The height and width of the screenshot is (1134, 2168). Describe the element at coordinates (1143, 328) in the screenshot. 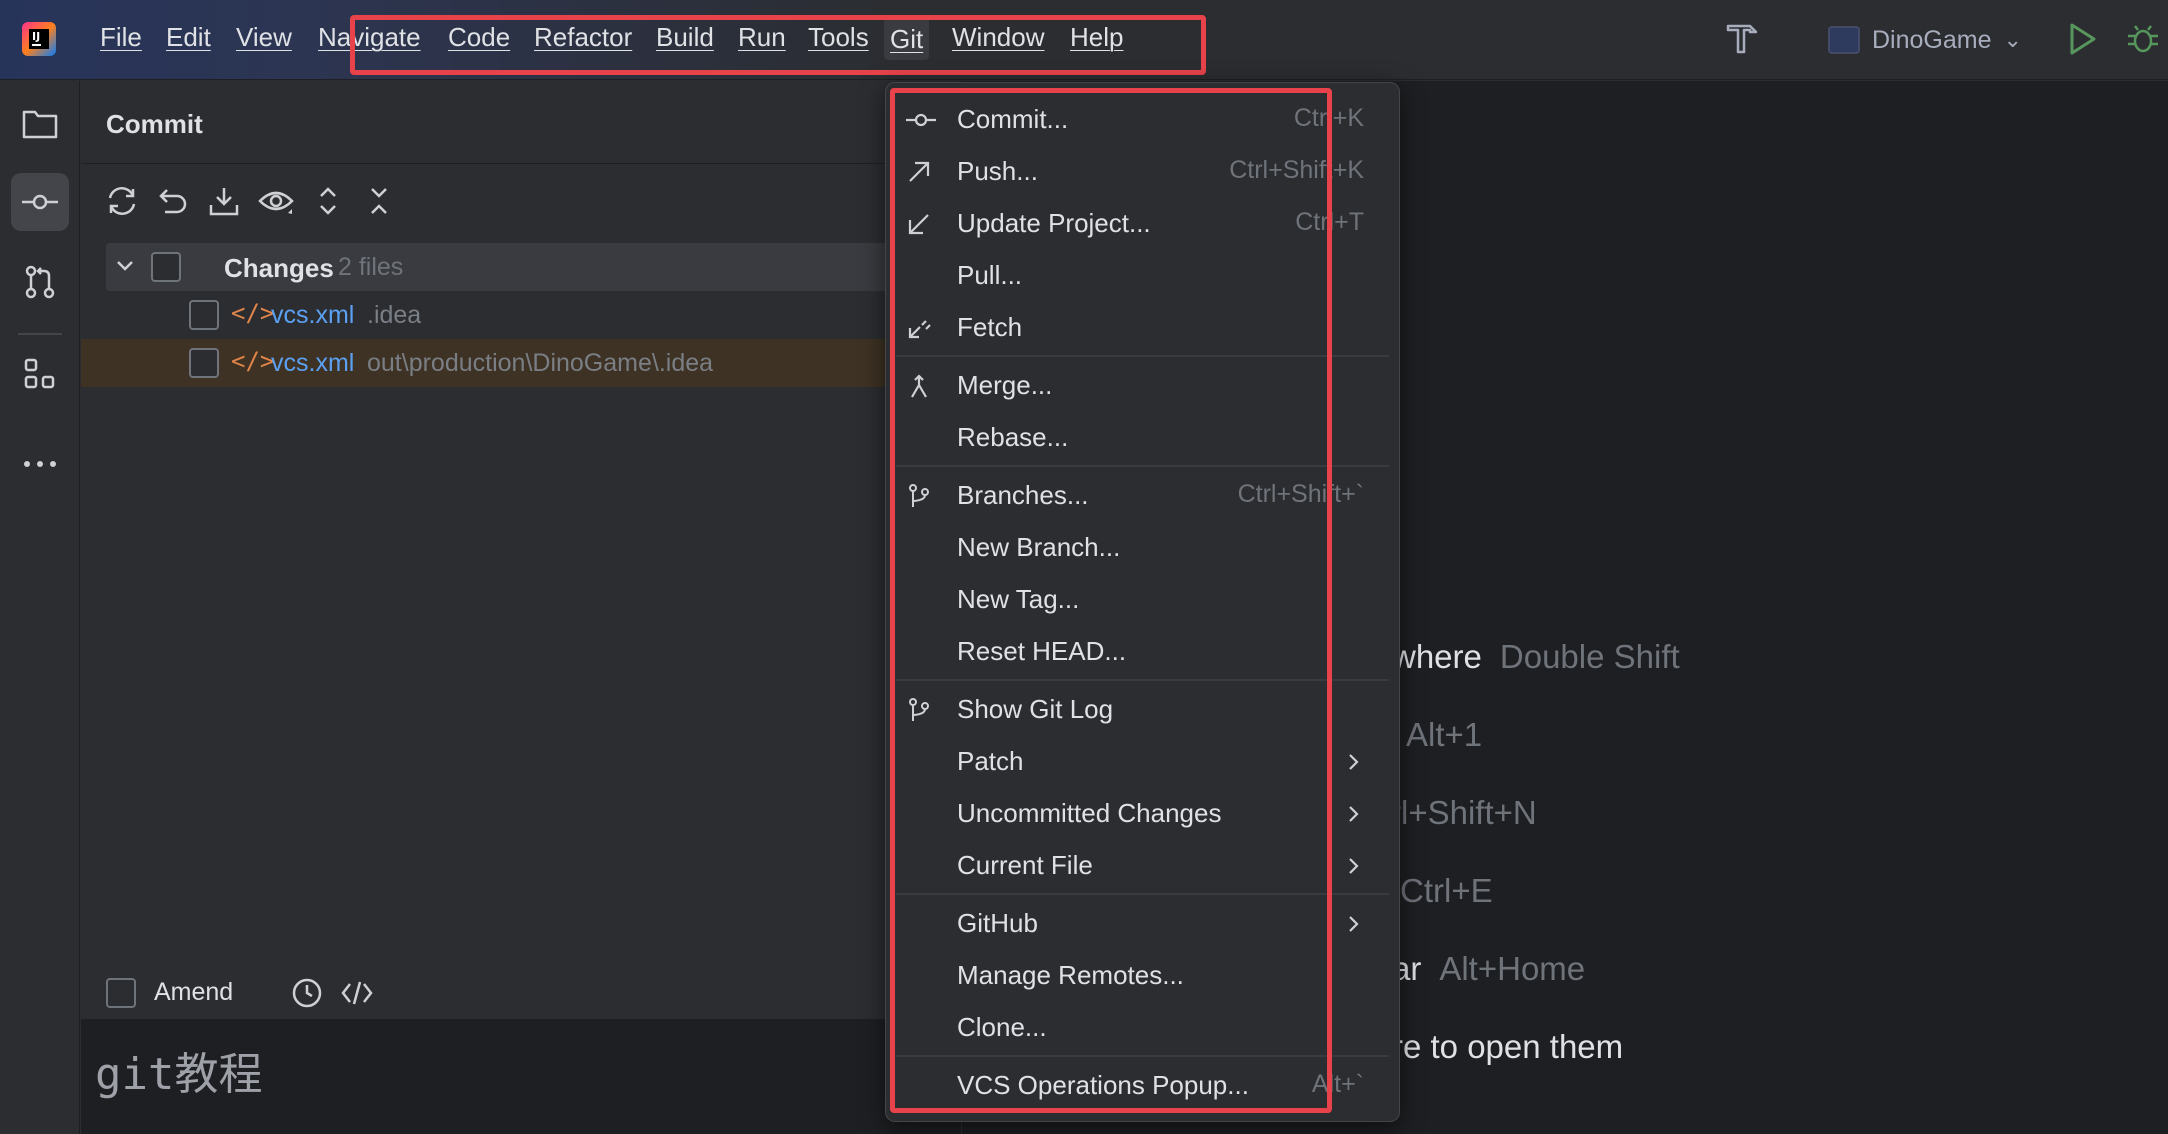

I see `menu-item-fetch: Fetch` at that location.